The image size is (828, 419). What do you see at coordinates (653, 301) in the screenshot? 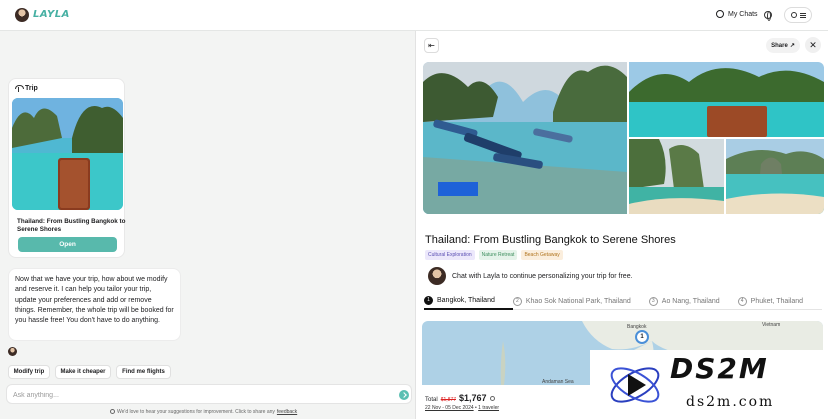
I see `tab-number: 3` at bounding box center [653, 301].